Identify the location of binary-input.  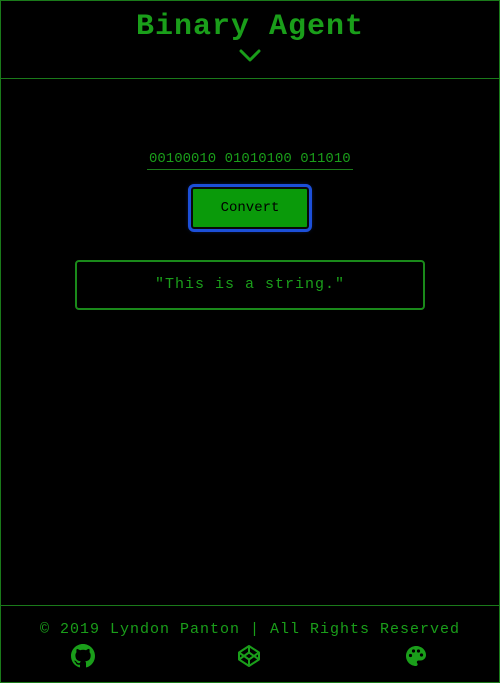
(250, 159).